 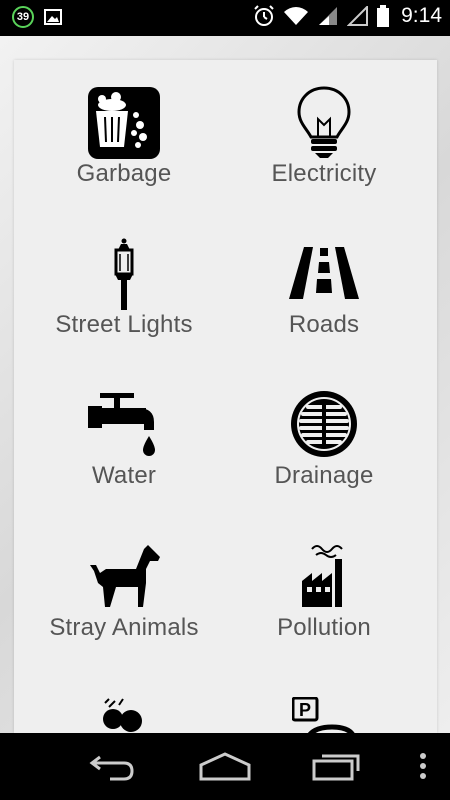 What do you see at coordinates (112, 766) in the screenshot?
I see `back-icon` at bounding box center [112, 766].